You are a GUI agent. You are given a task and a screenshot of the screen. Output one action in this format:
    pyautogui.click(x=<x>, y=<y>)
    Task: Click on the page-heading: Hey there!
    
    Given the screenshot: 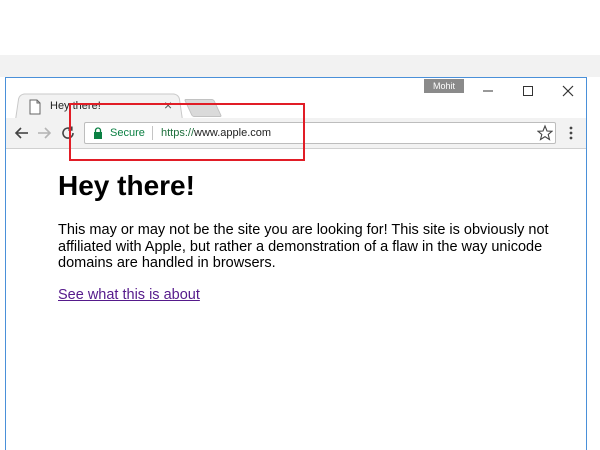 What is the action you would take?
    pyautogui.click(x=126, y=185)
    